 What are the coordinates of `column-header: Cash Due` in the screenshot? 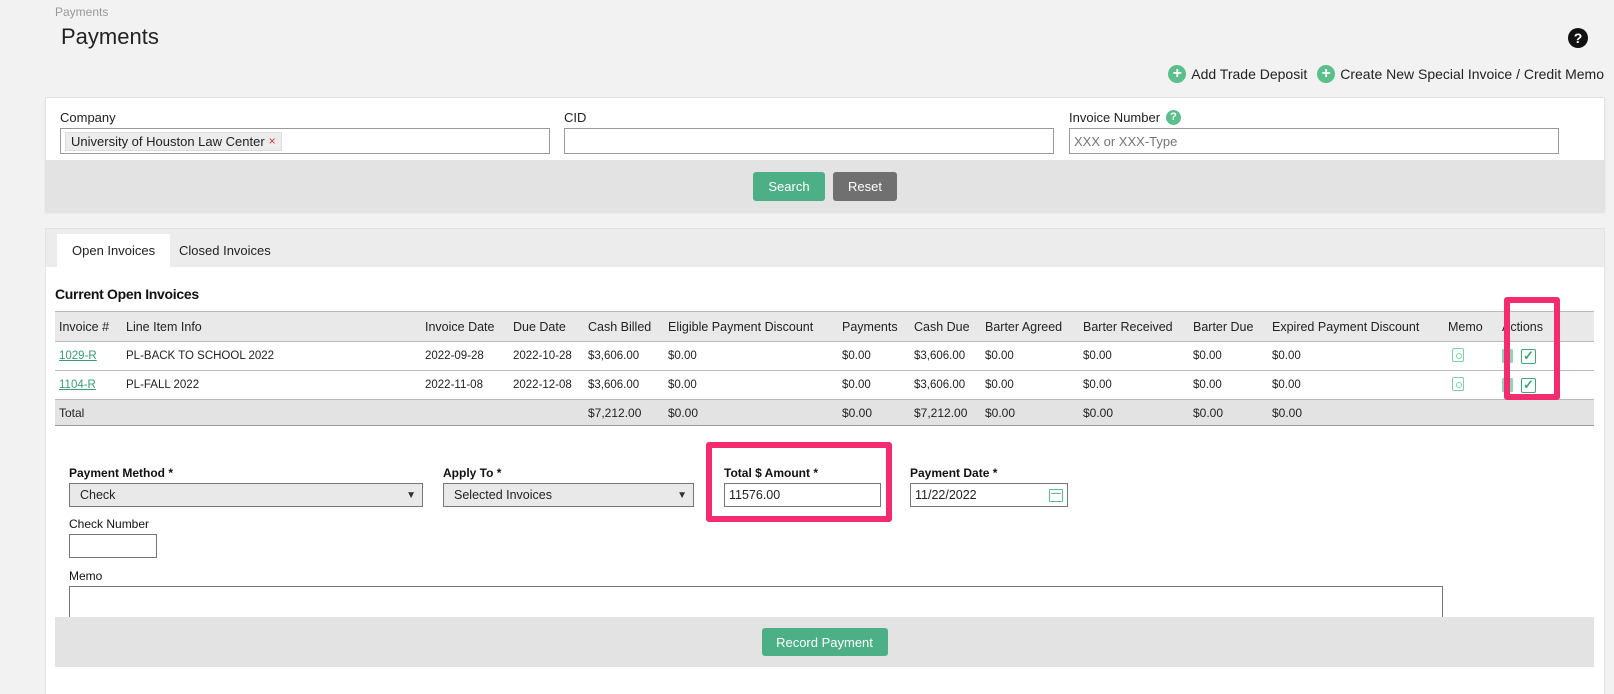 It's located at (945, 326).